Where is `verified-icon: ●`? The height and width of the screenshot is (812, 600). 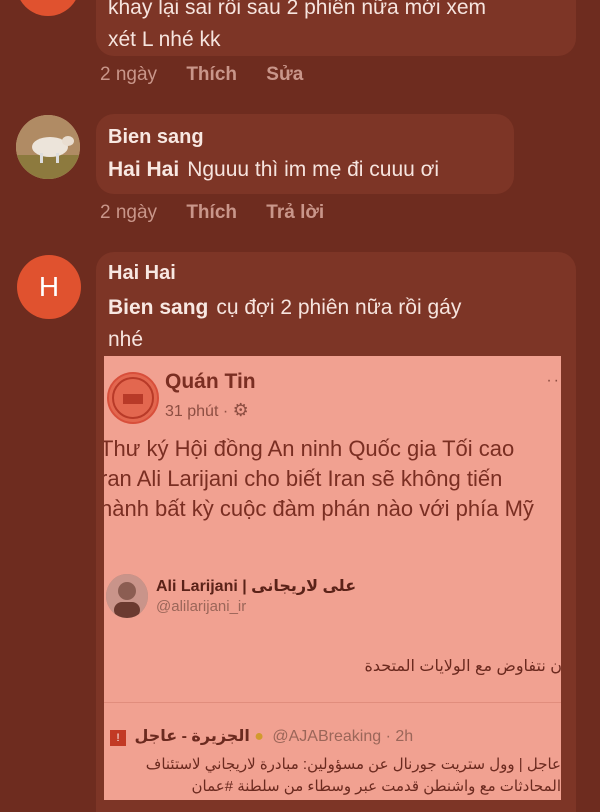
verified-icon: ● is located at coordinates (259, 736).